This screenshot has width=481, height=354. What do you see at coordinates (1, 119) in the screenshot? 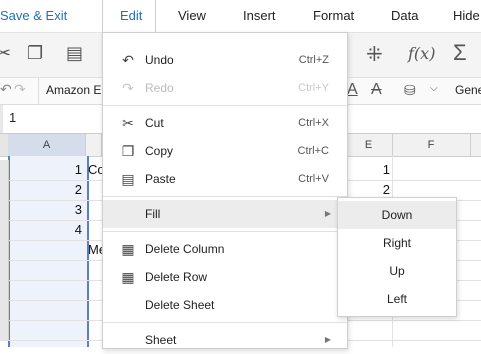
I see `name-box` at bounding box center [1, 119].